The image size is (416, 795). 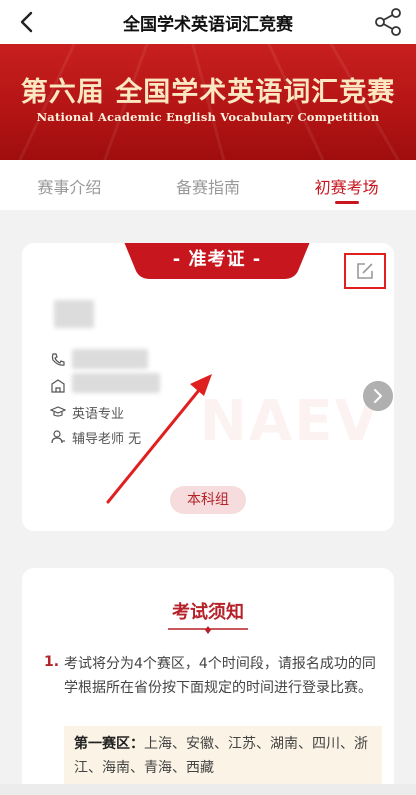 I want to click on page-title: 全国学术英语词汇竞赛, so click(x=208, y=25).